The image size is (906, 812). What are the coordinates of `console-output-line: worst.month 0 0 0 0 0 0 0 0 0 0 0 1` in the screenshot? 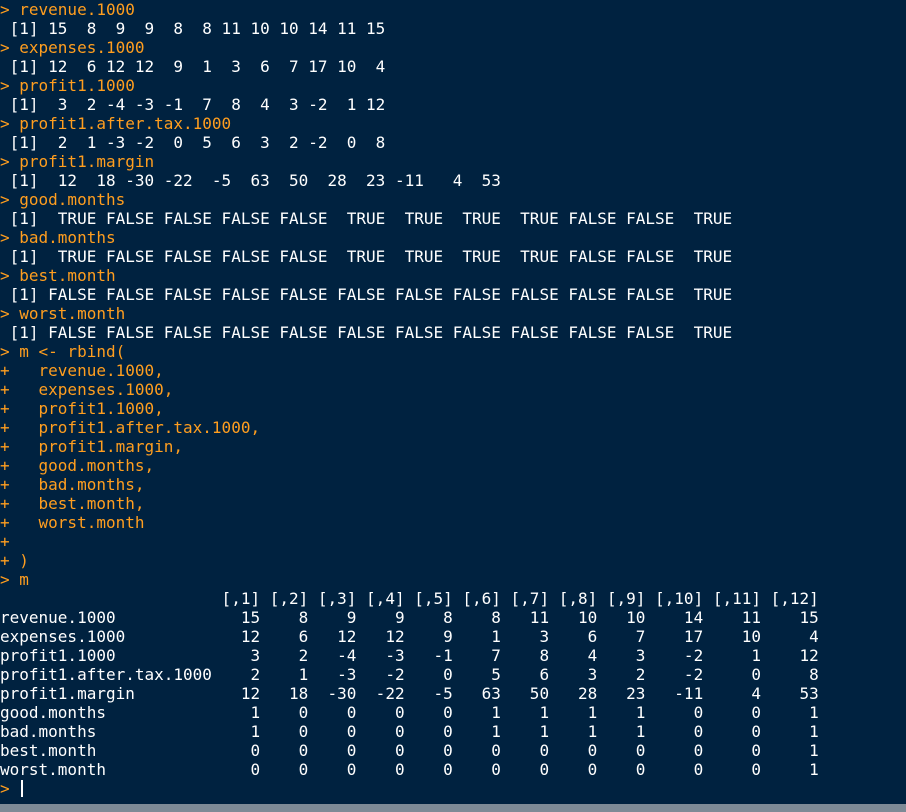 It's located at (453, 769).